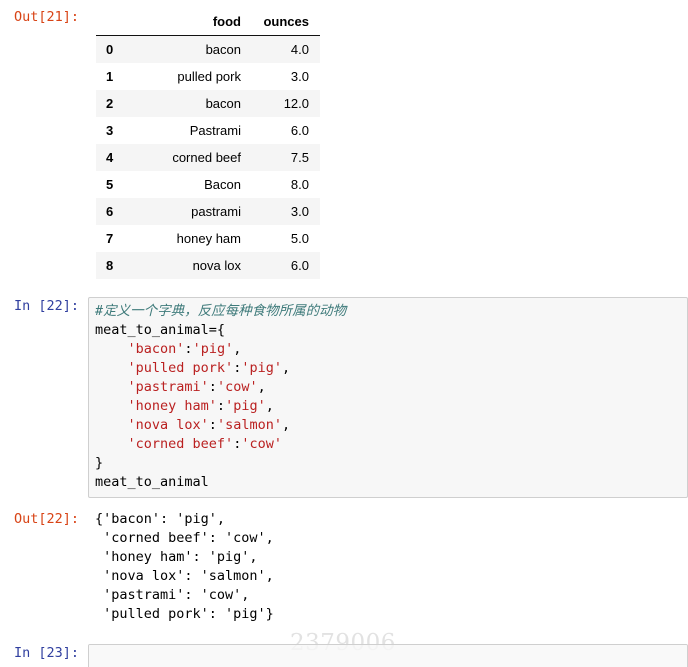 Image resolution: width=688 pixels, height=667 pixels. I want to click on code-token-plain: meat_to_animal={, so click(160, 330).